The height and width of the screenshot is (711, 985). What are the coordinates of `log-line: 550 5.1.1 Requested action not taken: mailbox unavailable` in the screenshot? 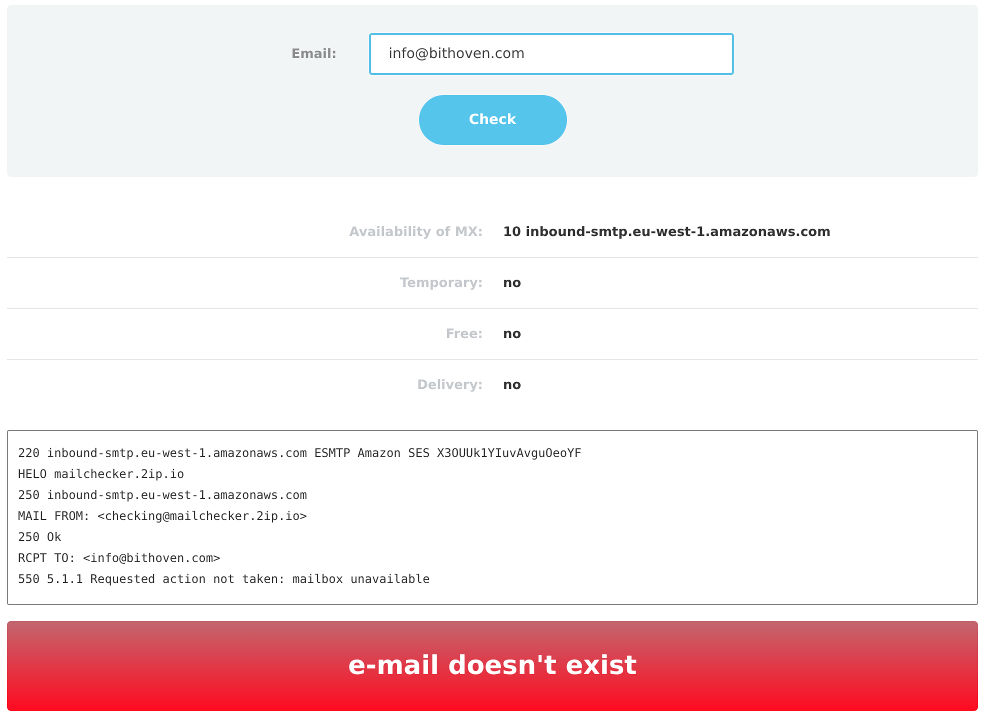 It's located at (224, 579).